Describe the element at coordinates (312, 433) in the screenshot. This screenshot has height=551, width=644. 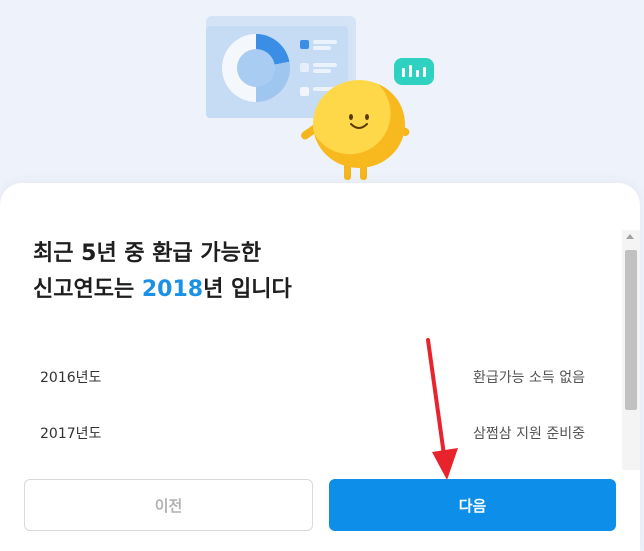
I see `list-item: 2017년도 삼쩜삼 지원 준비중` at that location.